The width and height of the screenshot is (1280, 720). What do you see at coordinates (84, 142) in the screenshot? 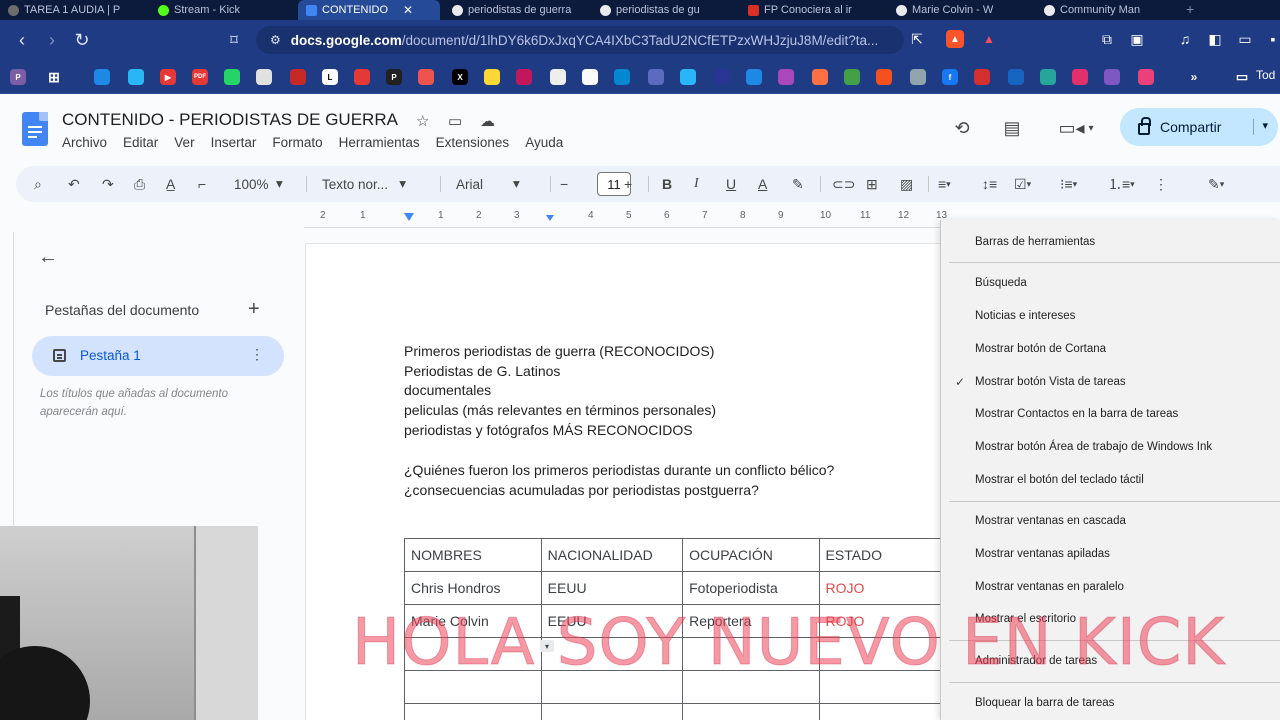
I see `menu-archivo: Archivo` at bounding box center [84, 142].